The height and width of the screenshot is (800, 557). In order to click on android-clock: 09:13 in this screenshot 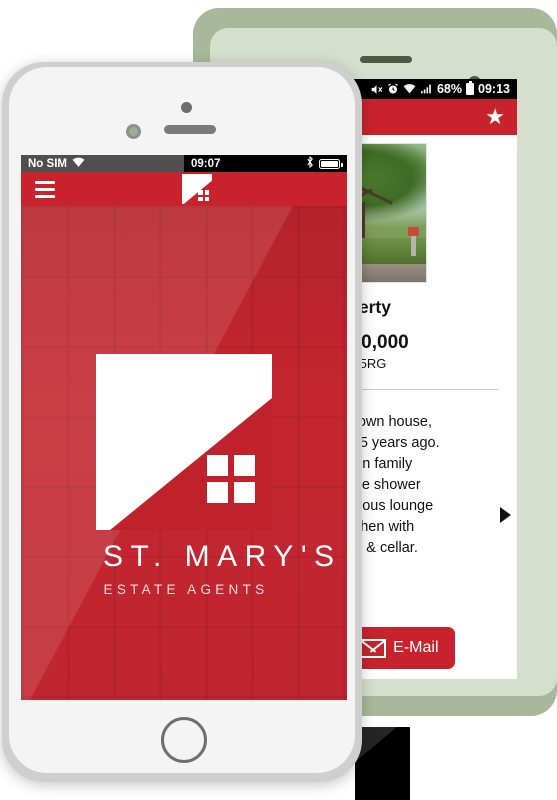, I will do `click(494, 89)`.